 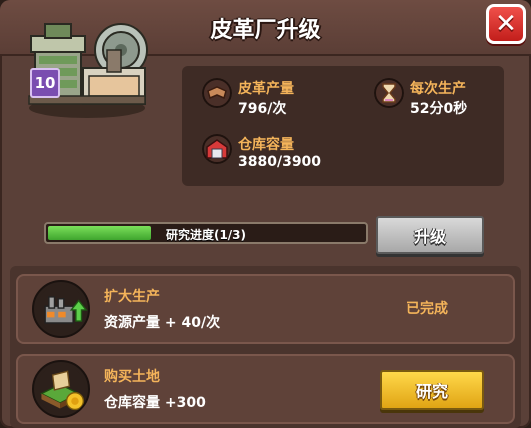 I want to click on stat-production-label: 皮革产量, so click(x=266, y=89).